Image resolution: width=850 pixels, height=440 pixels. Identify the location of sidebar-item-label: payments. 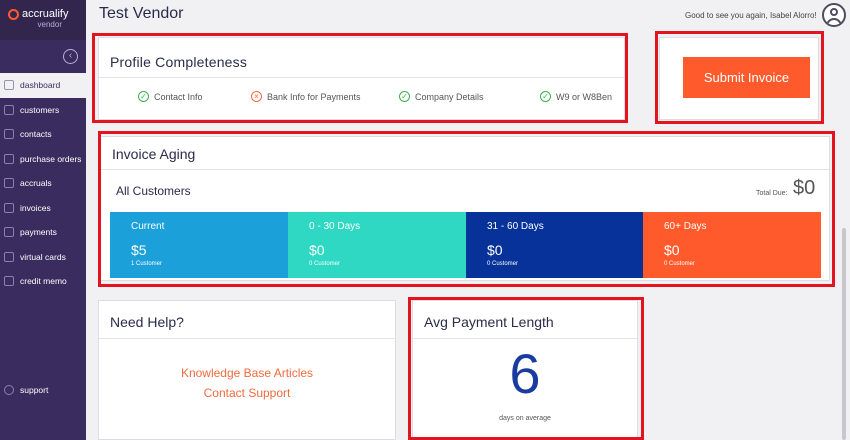
(38, 232).